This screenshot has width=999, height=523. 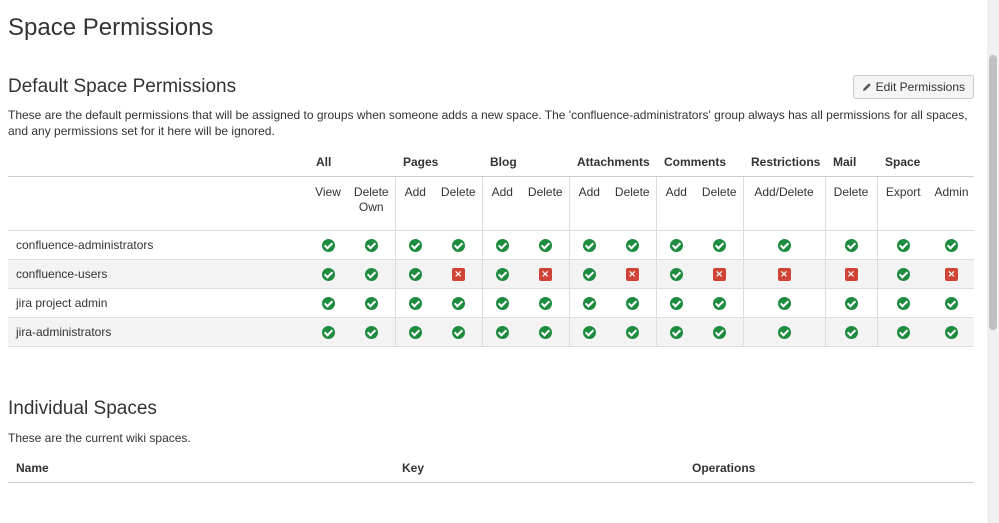 I want to click on column-header: Delete Own, so click(x=371, y=203).